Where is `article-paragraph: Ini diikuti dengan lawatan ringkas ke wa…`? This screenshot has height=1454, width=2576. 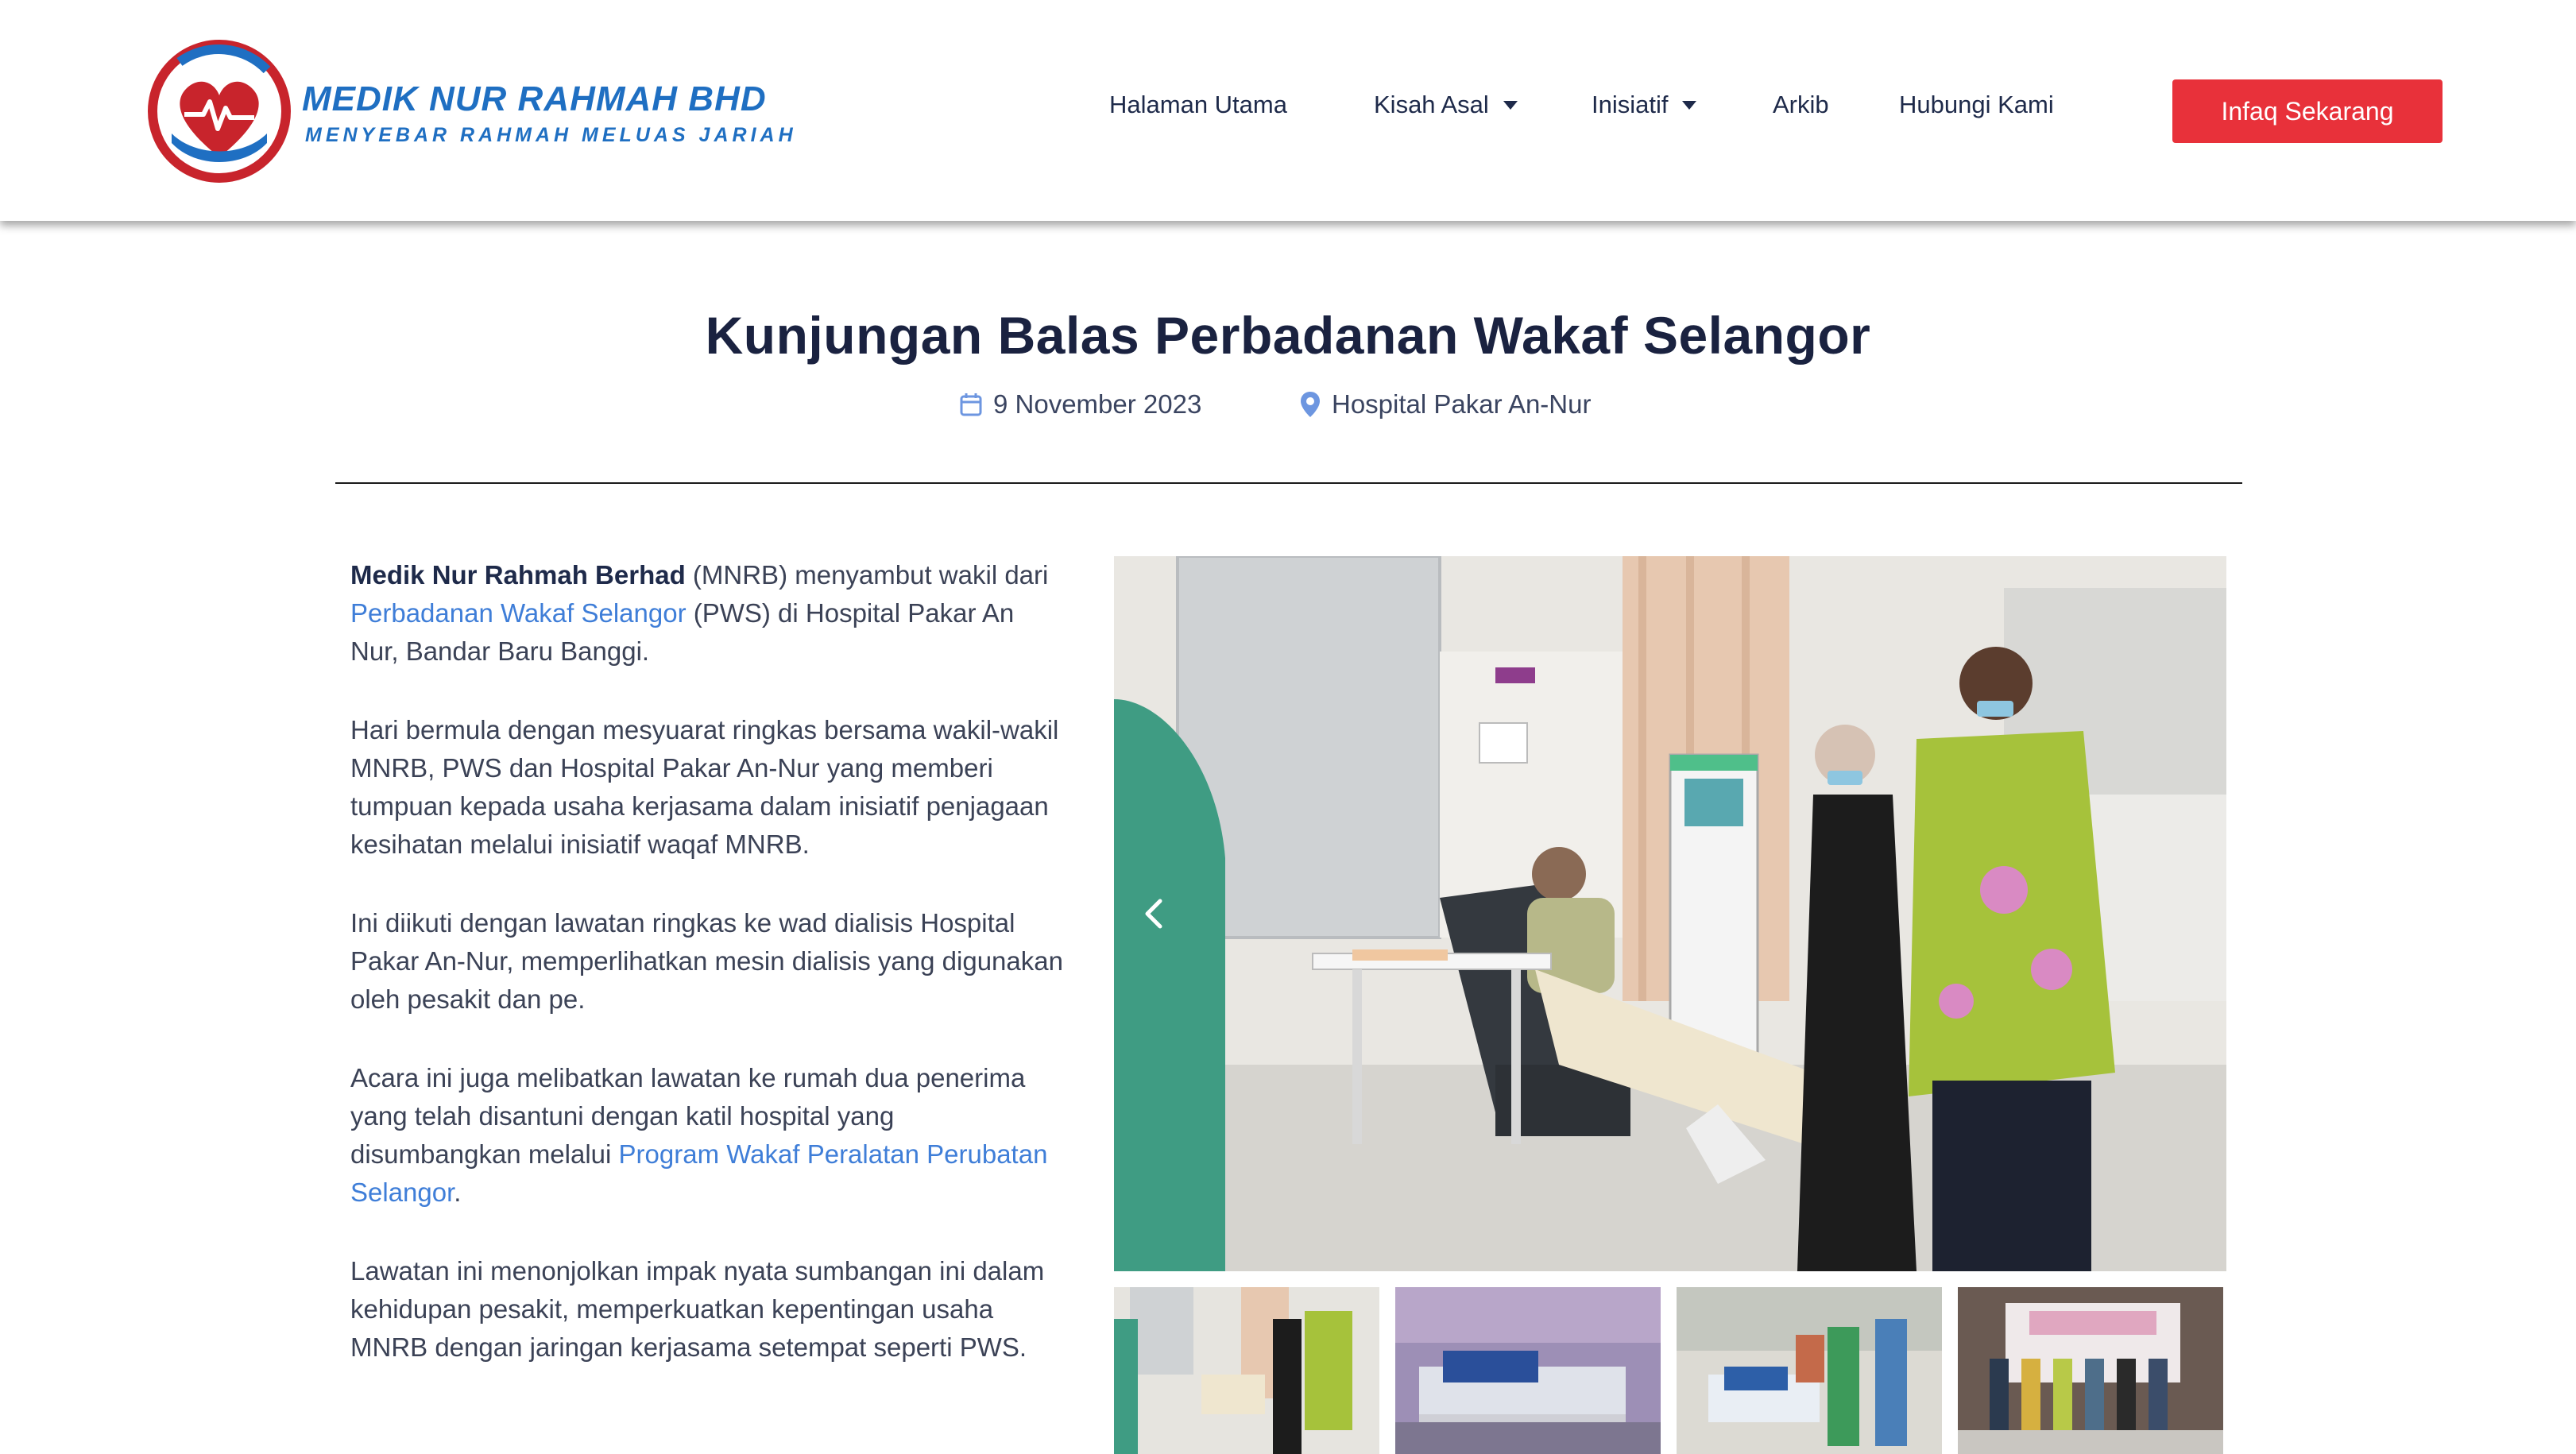 article-paragraph: Ini diikuti dengan lawatan ringkas ke wa… is located at coordinates (706, 961).